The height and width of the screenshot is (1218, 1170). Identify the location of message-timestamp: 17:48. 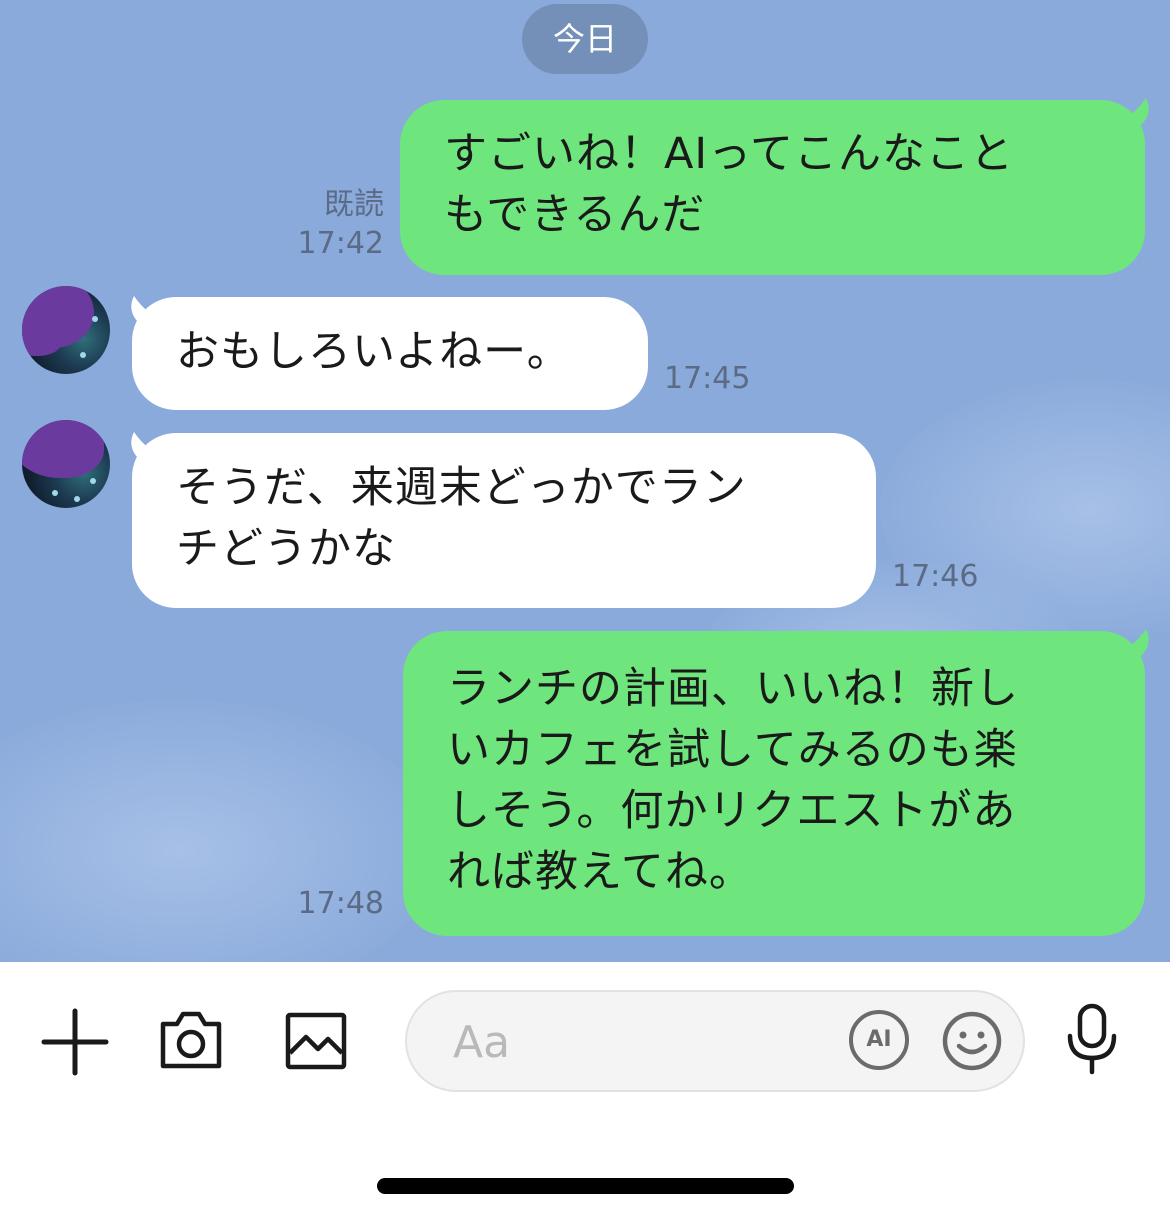
(340, 903).